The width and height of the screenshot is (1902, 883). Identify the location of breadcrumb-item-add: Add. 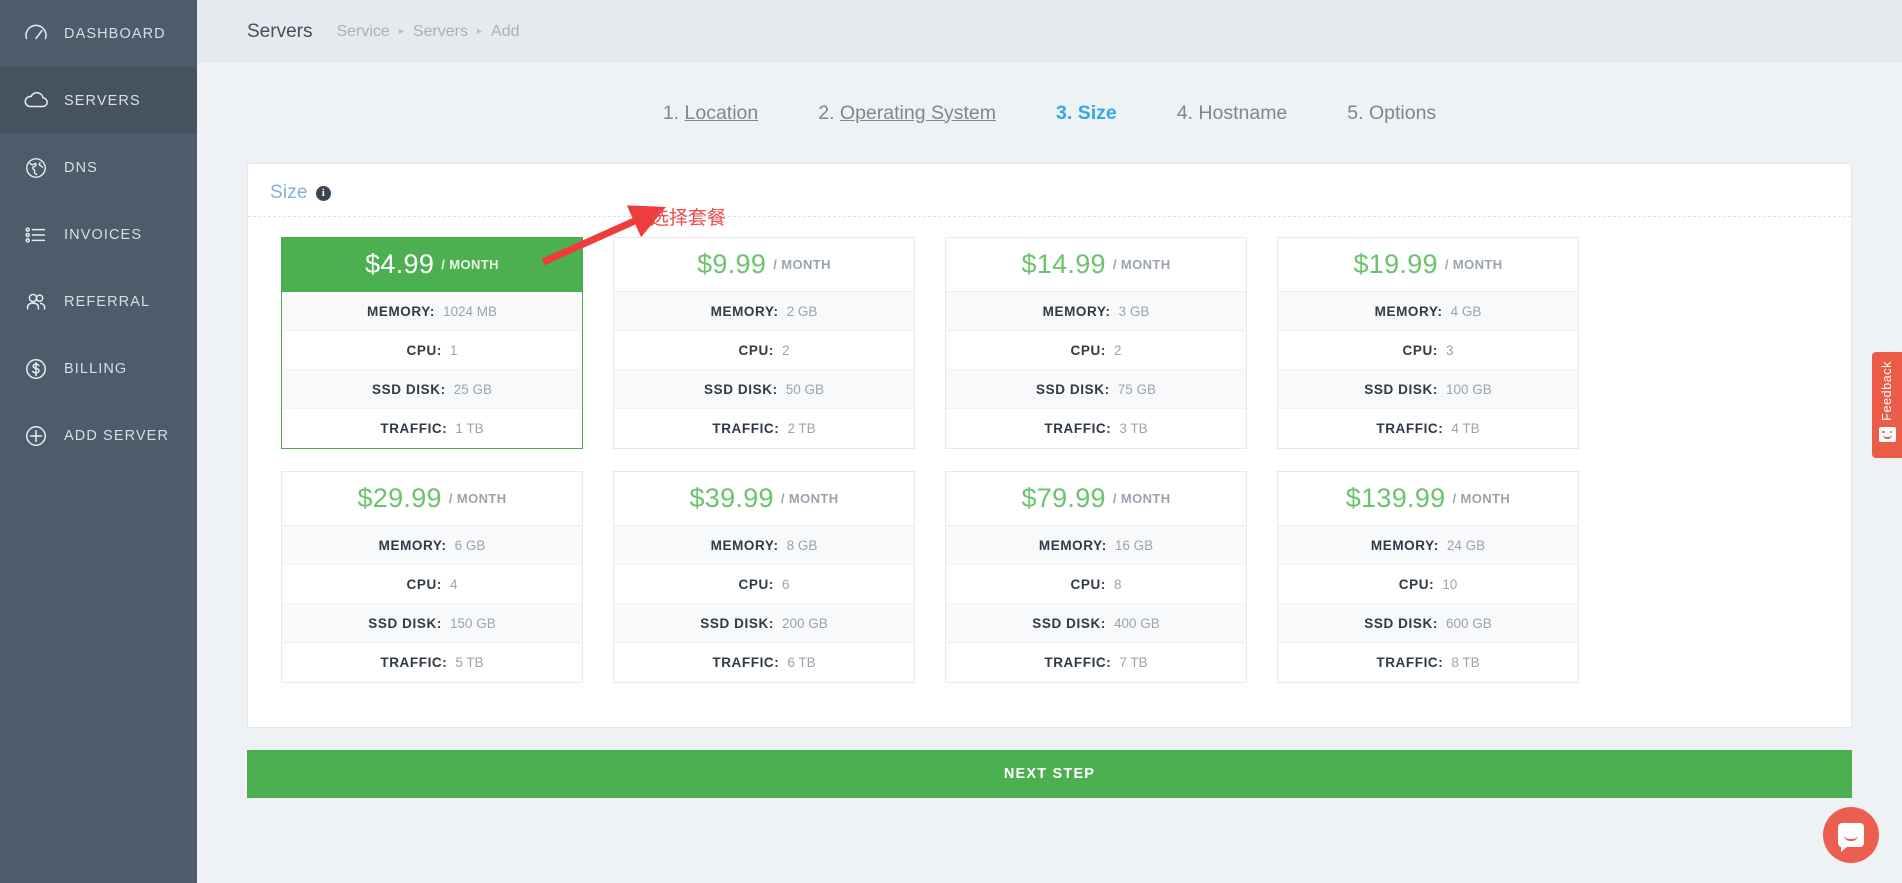
(505, 32).